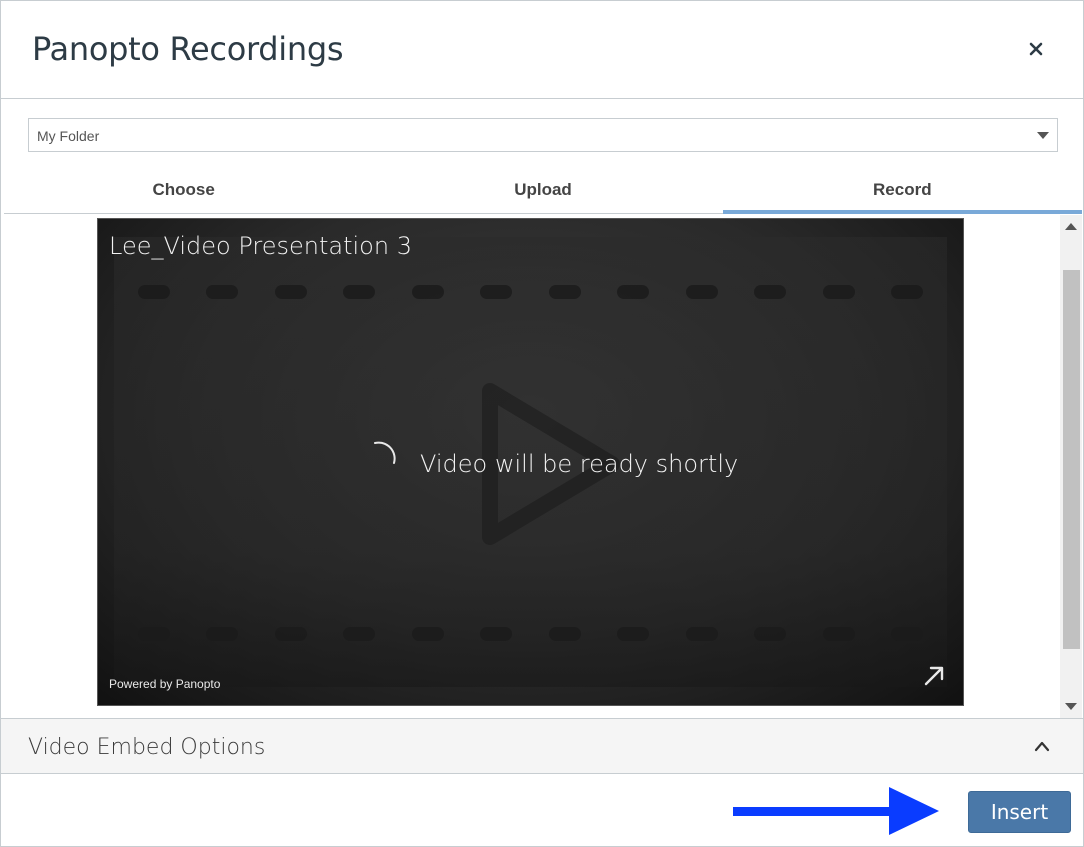 The height and width of the screenshot is (847, 1084). What do you see at coordinates (530, 634) in the screenshot?
I see `film-holes-bottom` at bounding box center [530, 634].